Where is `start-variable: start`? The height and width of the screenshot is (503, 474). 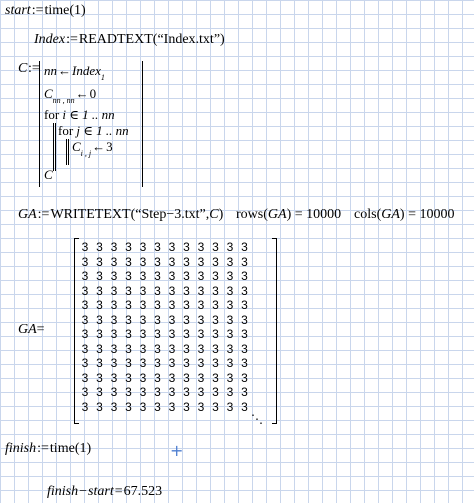 start-variable: start is located at coordinates (18, 10).